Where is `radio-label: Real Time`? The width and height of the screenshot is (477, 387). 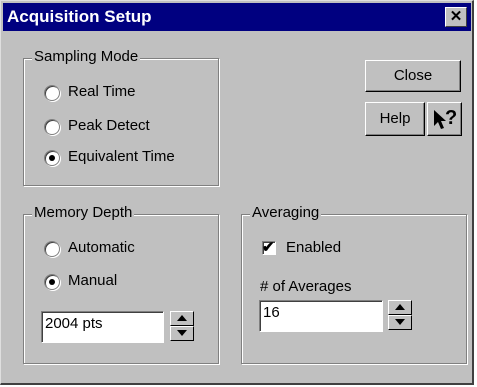
radio-label: Real Time is located at coordinates (102, 91).